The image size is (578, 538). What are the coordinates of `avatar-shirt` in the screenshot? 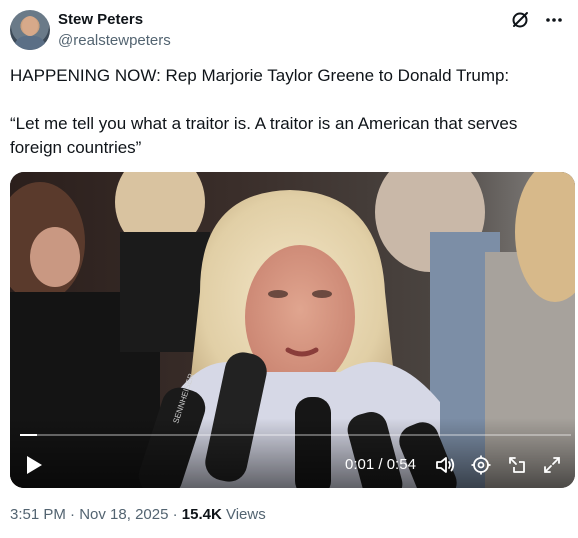 It's located at (30, 43).